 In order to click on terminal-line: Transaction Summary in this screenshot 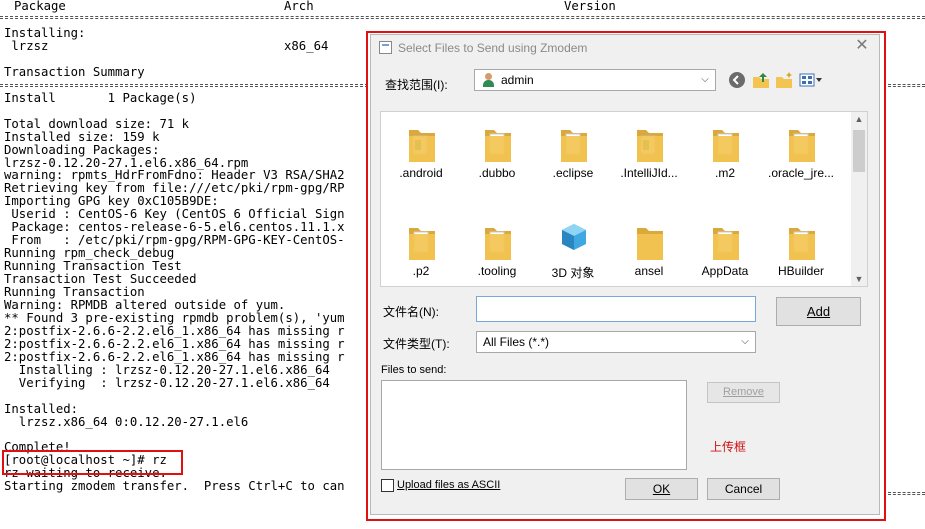, I will do `click(74, 71)`.